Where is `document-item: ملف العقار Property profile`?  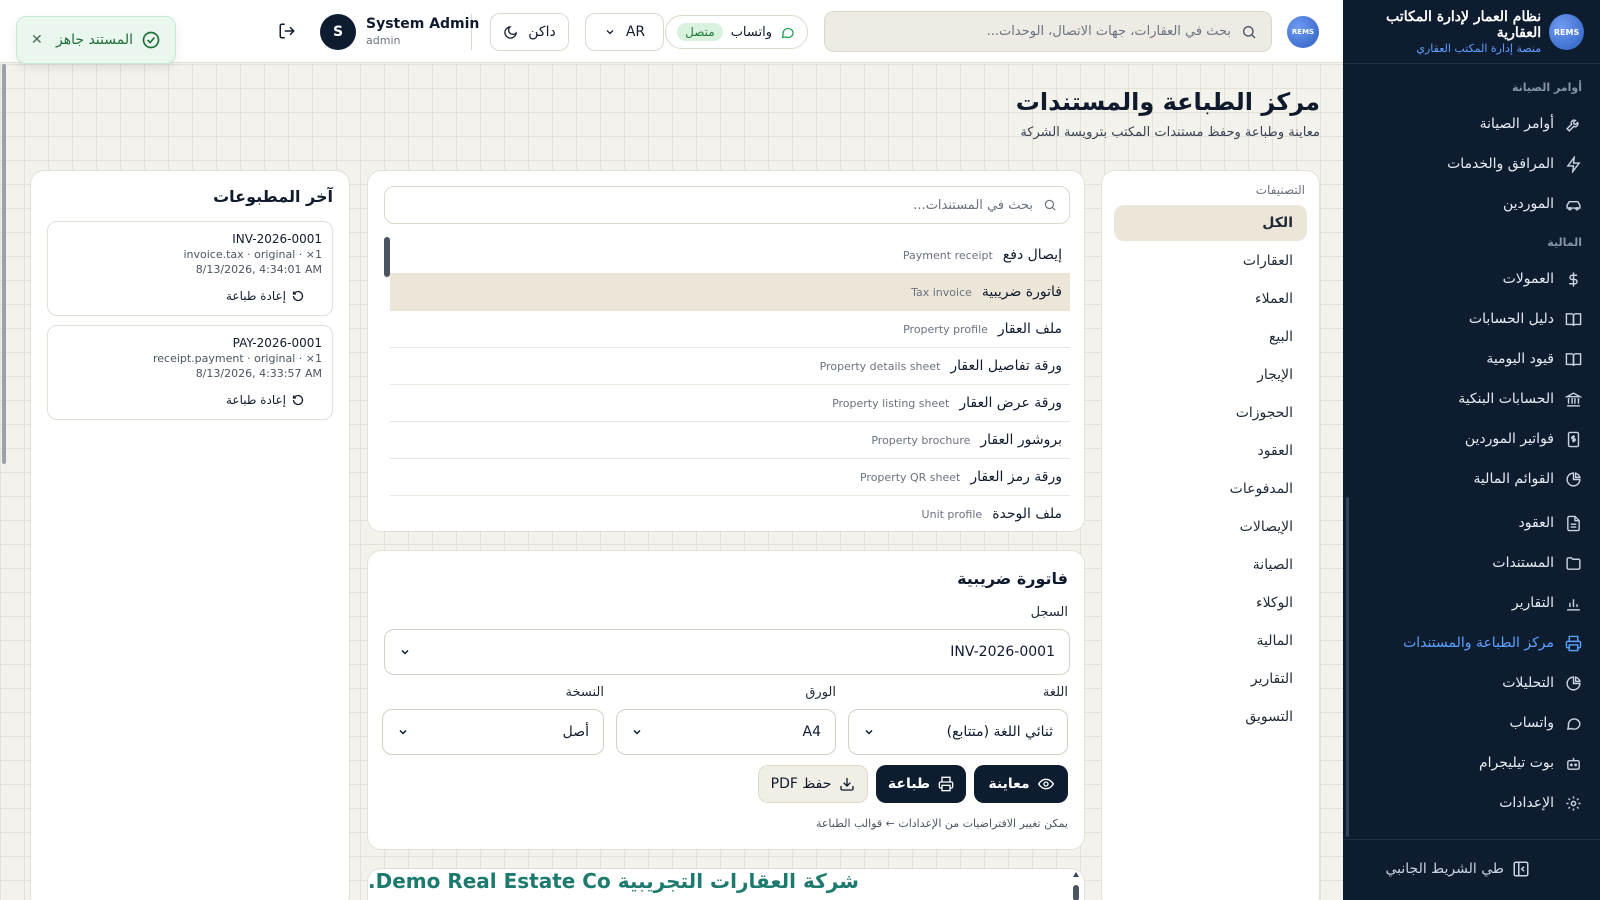 document-item: ملف العقار Property profile is located at coordinates (730, 329).